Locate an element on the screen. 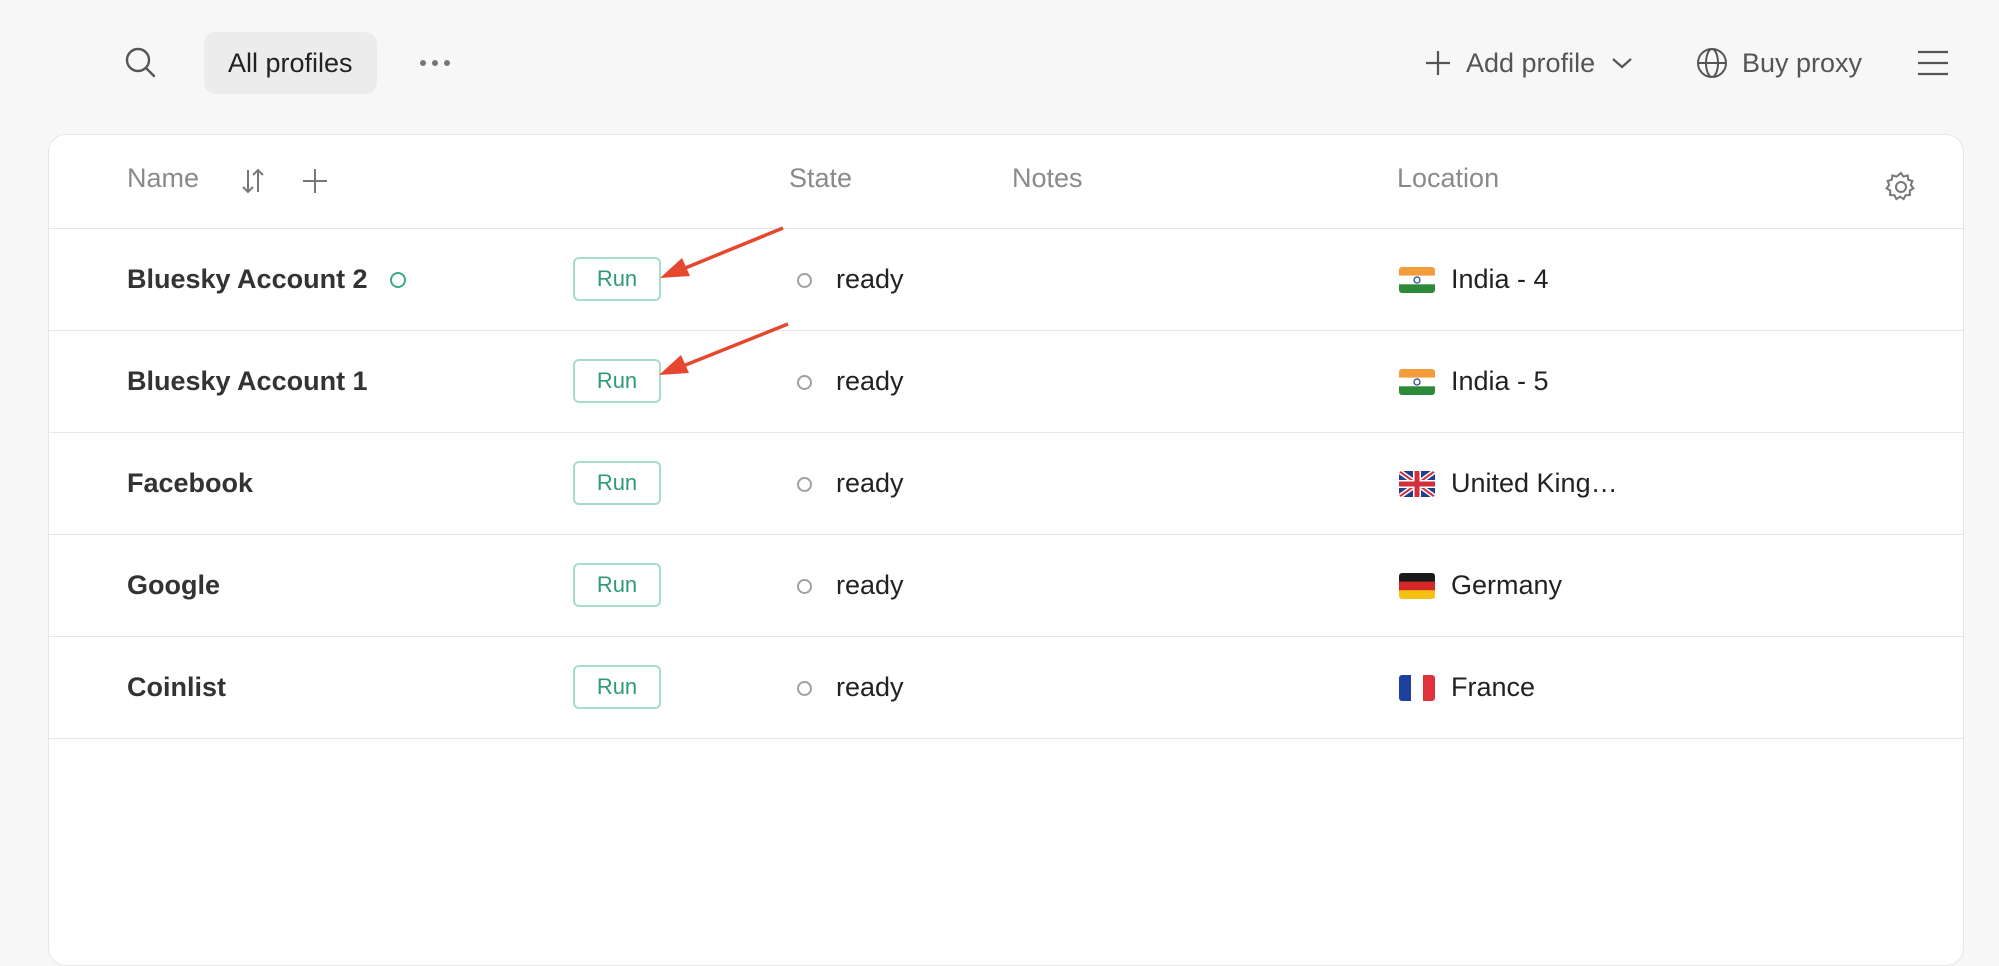 The width and height of the screenshot is (1999, 966). tab-all-profiles-label: All profiles is located at coordinates (290, 62).